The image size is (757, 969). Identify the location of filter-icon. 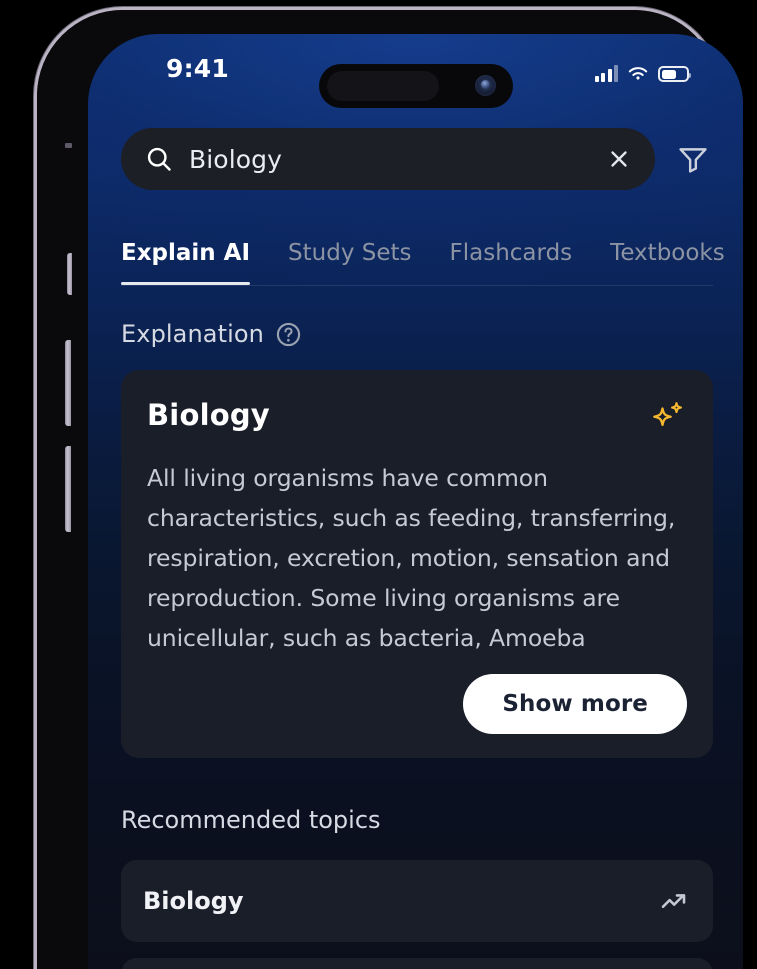
(693, 160).